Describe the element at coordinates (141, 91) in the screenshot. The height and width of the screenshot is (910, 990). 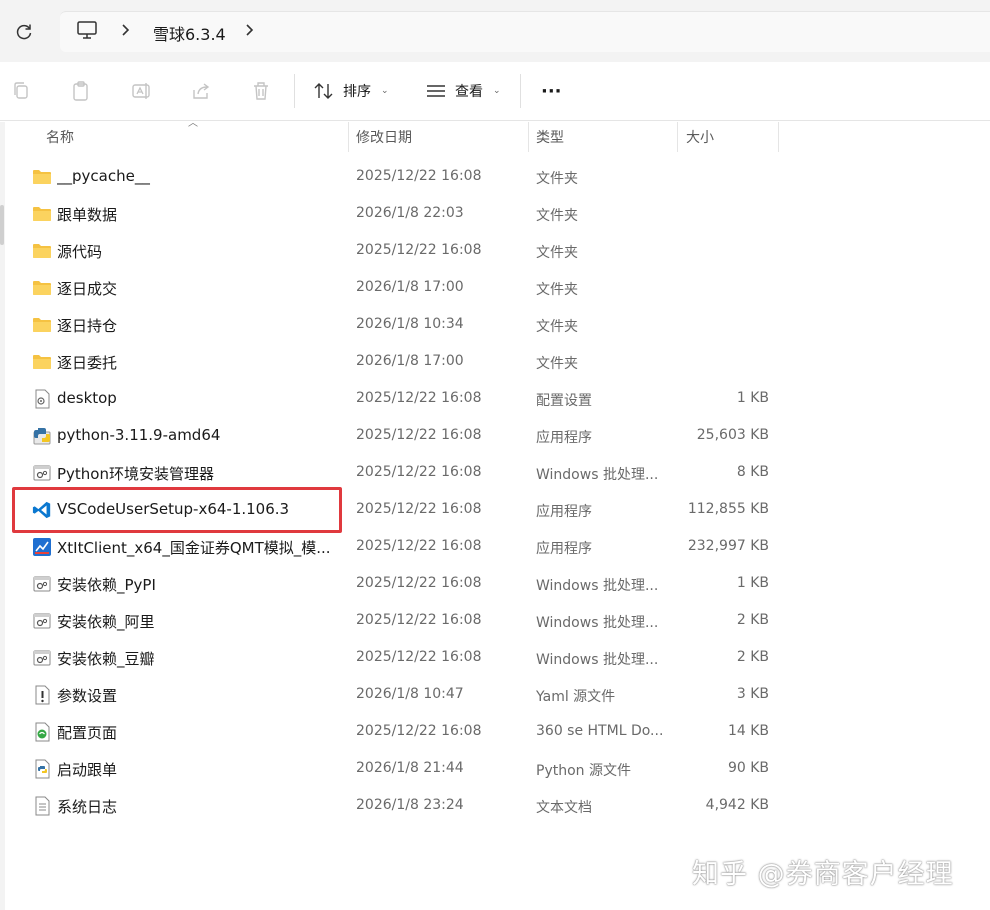
I see `rename-icon` at that location.